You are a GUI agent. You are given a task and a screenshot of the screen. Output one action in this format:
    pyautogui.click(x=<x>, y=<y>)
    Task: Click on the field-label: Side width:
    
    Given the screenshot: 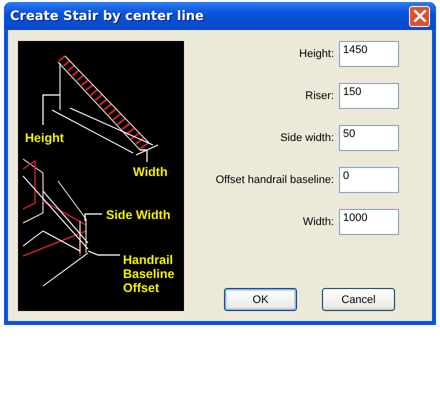 What is the action you would take?
    pyautogui.click(x=307, y=138)
    